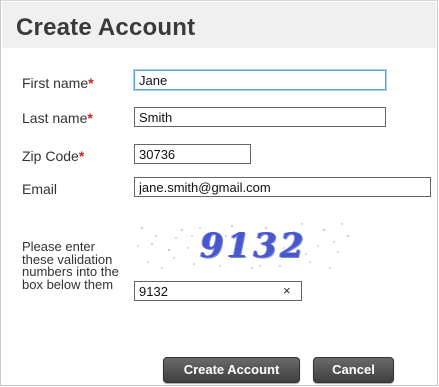 The height and width of the screenshot is (387, 439). What do you see at coordinates (106, 27) in the screenshot?
I see `page-title: Create Account` at bounding box center [106, 27].